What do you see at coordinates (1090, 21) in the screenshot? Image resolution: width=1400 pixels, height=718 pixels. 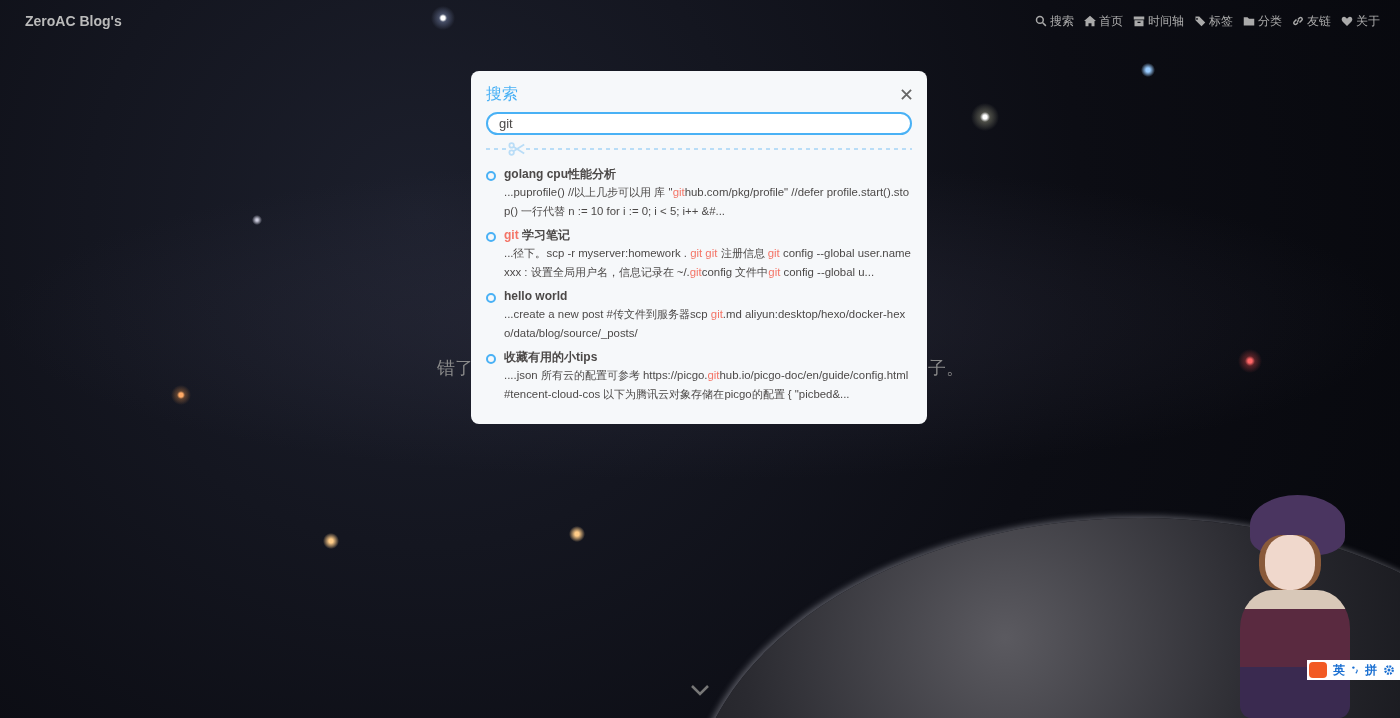 I see `home-icon` at bounding box center [1090, 21].